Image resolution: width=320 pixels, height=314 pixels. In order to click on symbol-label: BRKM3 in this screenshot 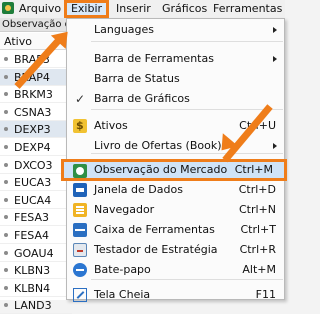, I will do `click(33, 95)`.